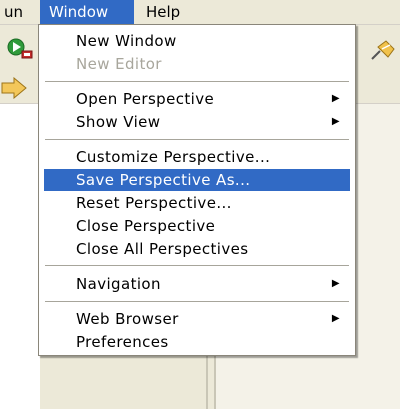  I want to click on menu-item-new-window: New Window, so click(197, 41).